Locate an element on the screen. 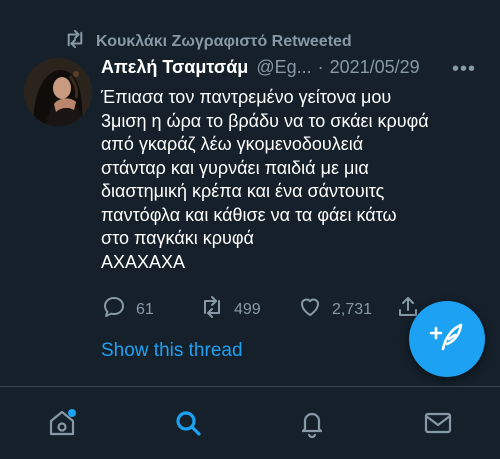 The width and height of the screenshot is (500, 459). tweet-text-line: από γκαράζ λέω γκομενοδουλειά is located at coordinates (232, 144).